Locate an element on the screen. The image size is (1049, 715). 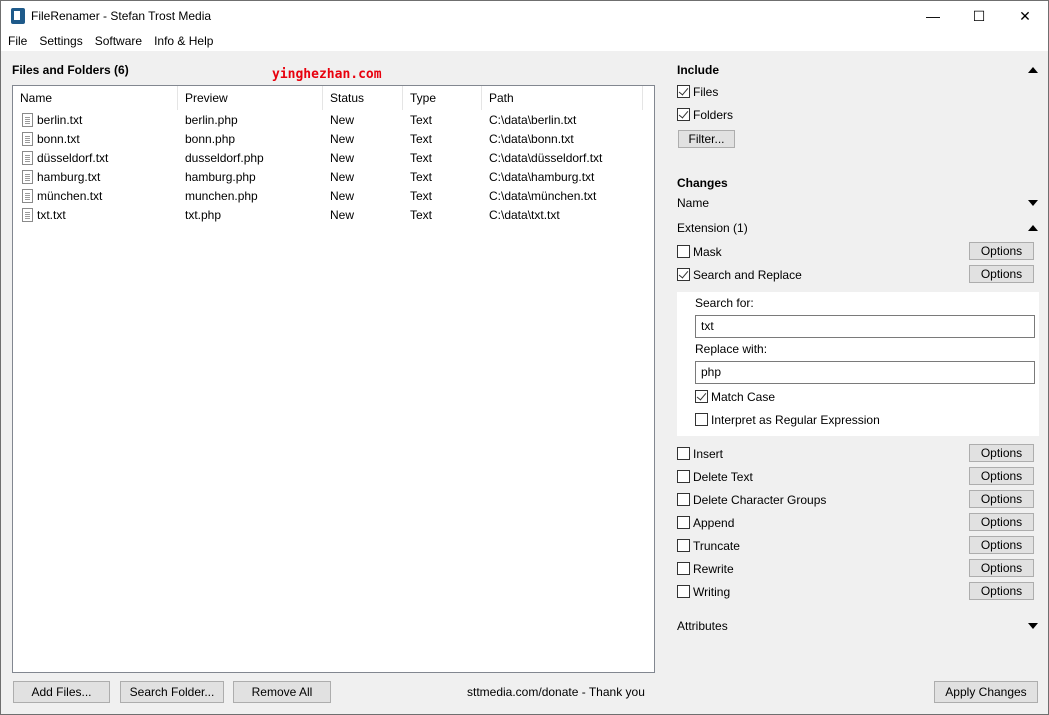
delete-character-groups-label: Delete Character Groups is located at coordinates (759, 500).